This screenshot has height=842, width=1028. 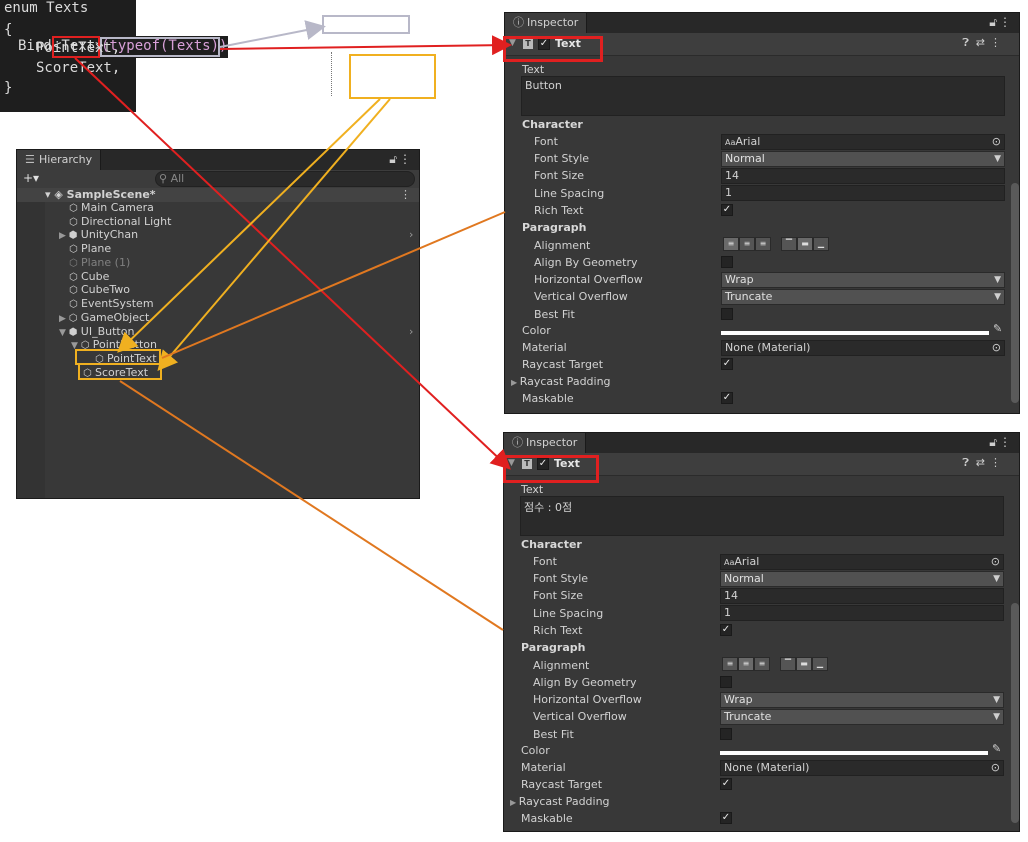 What do you see at coordinates (311, 505) in the screenshot?
I see `arrow-orange-scoretext` at bounding box center [311, 505].